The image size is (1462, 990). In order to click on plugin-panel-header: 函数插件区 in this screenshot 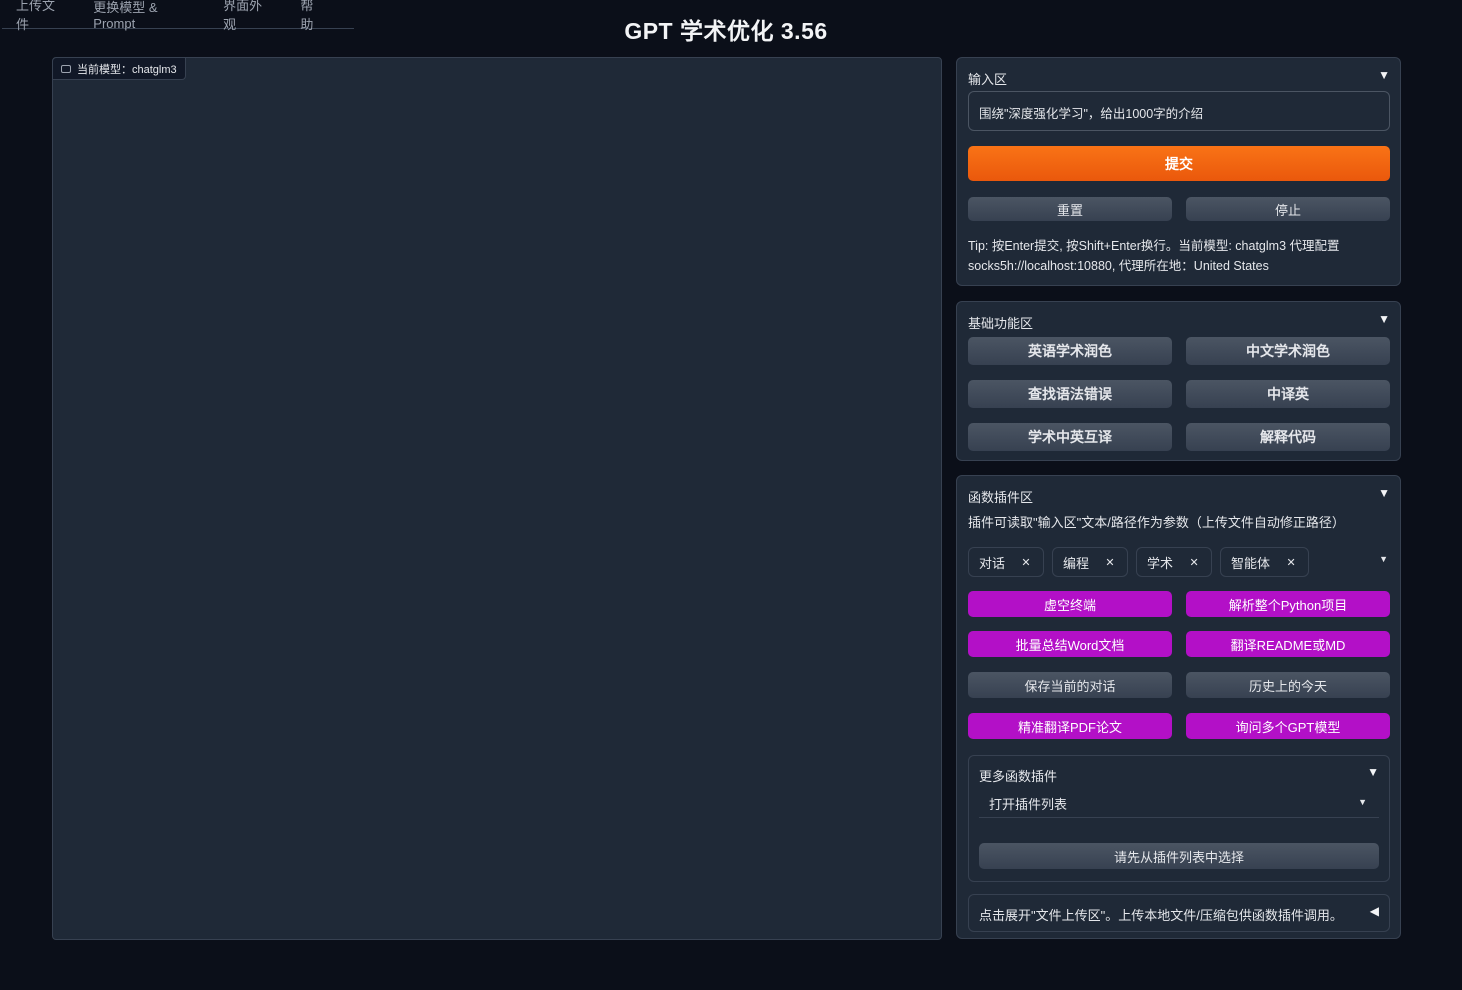, I will do `click(1001, 497)`.